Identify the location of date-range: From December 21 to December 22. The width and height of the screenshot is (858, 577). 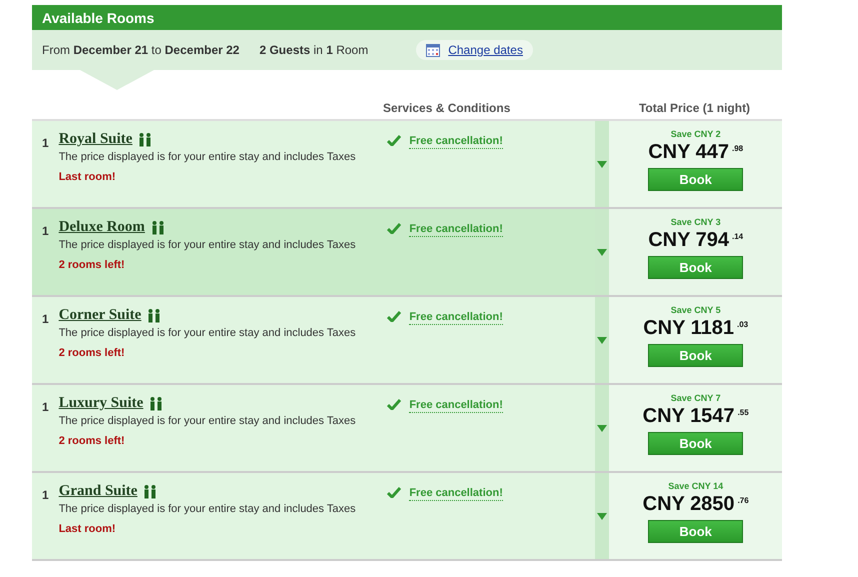
(141, 50).